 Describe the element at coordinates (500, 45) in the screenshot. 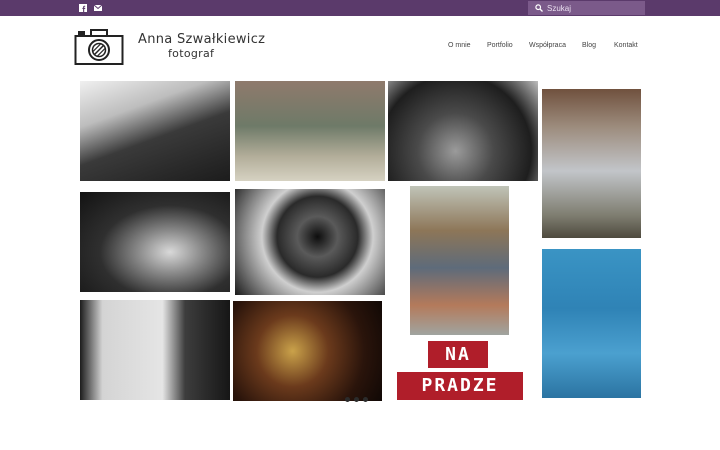

I see `nav-item-portfolio: Portfolio` at that location.